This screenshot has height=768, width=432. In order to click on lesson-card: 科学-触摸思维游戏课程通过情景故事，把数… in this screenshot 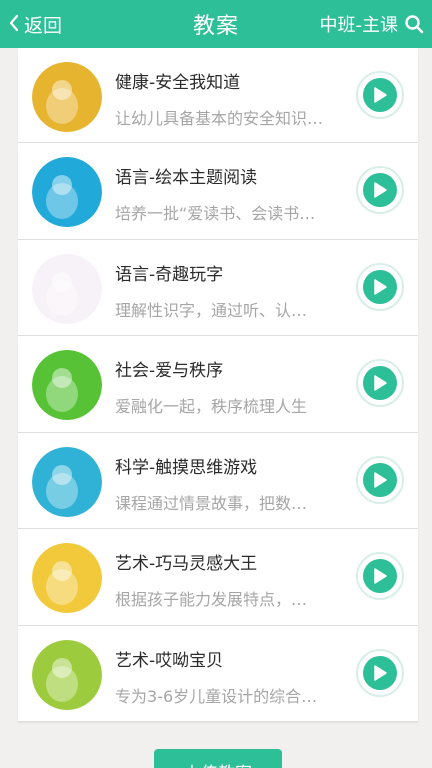, I will do `click(218, 480)`.